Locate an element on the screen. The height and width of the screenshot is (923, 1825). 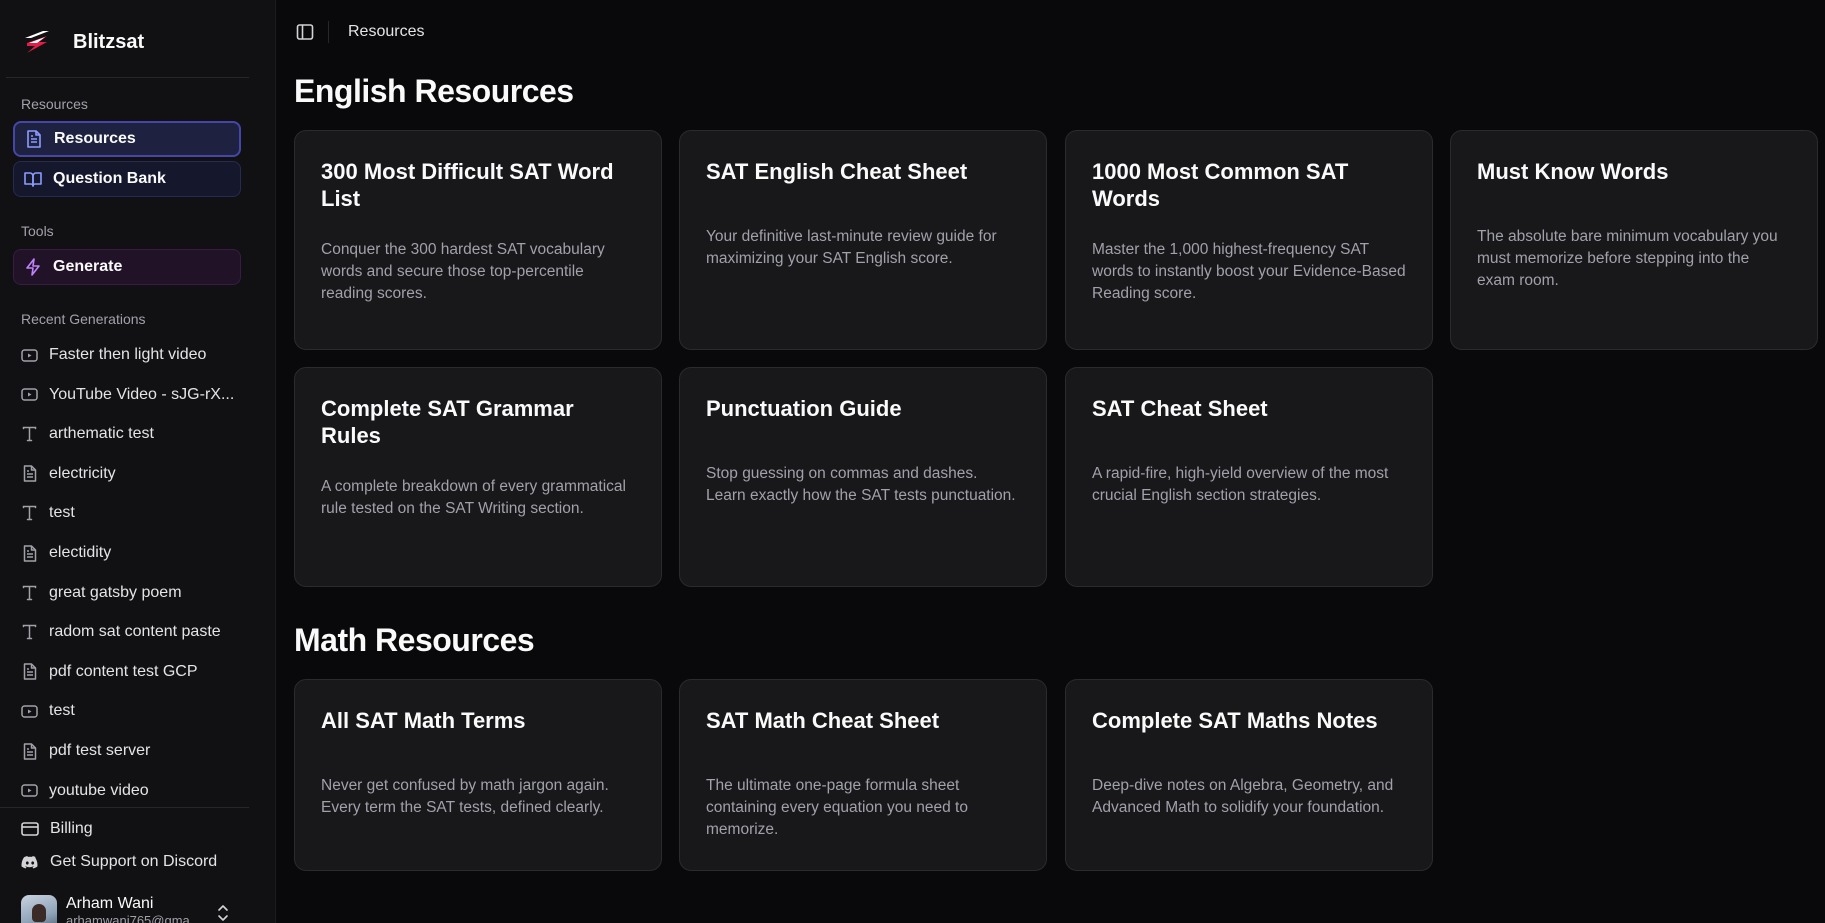
sidebar-item-label: Resources is located at coordinates (95, 138).